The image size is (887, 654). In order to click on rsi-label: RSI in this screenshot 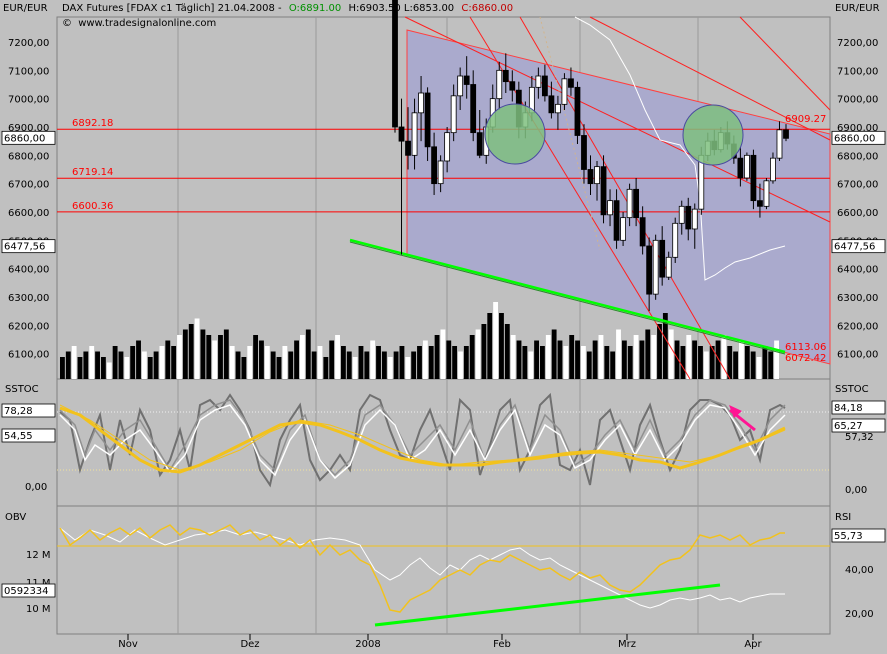, I will do `click(843, 517)`.